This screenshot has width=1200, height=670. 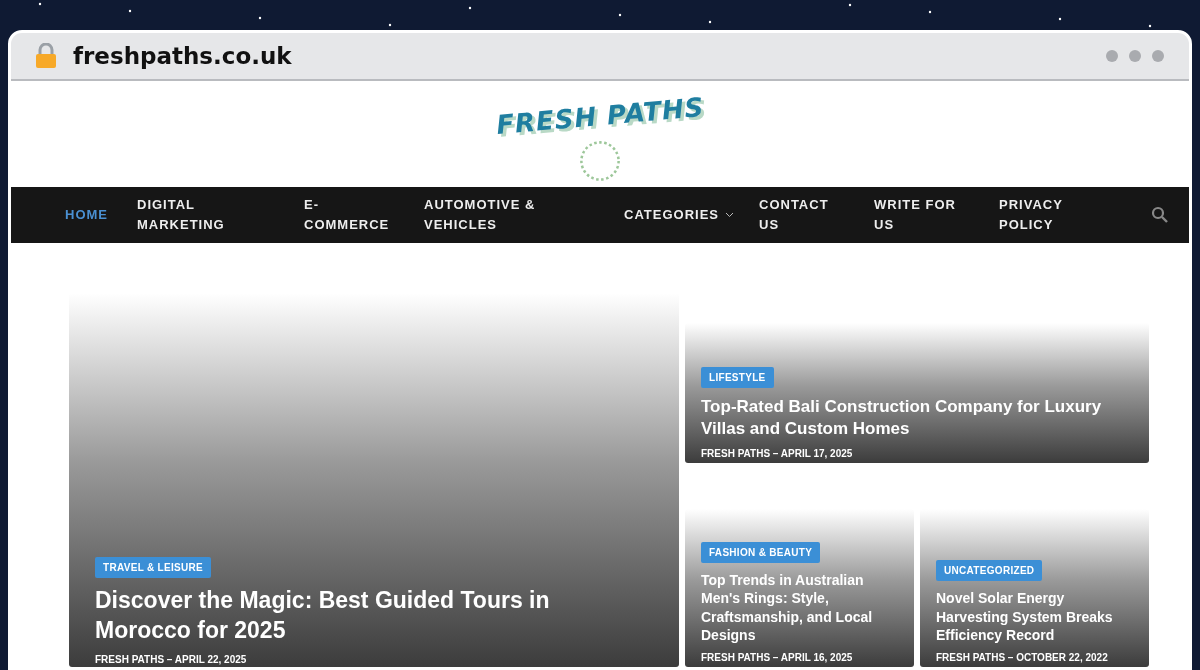 I want to click on nav-link: PRIVACY POLICY, so click(x=1059, y=215).